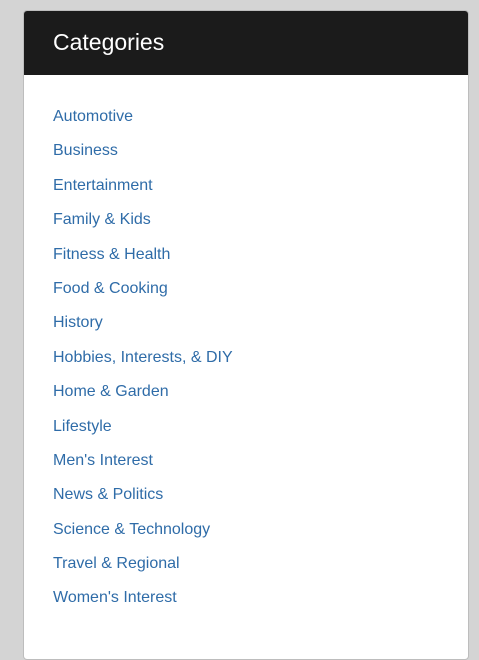 The image size is (479, 660). I want to click on category-link-home-garden: Home & Garden, so click(111, 391).